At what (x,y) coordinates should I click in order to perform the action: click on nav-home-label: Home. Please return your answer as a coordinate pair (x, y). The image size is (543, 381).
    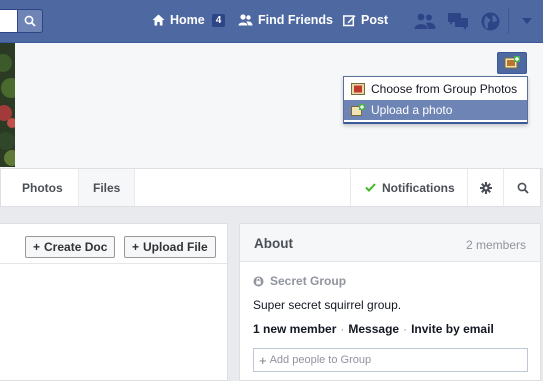
    Looking at the image, I should click on (187, 20).